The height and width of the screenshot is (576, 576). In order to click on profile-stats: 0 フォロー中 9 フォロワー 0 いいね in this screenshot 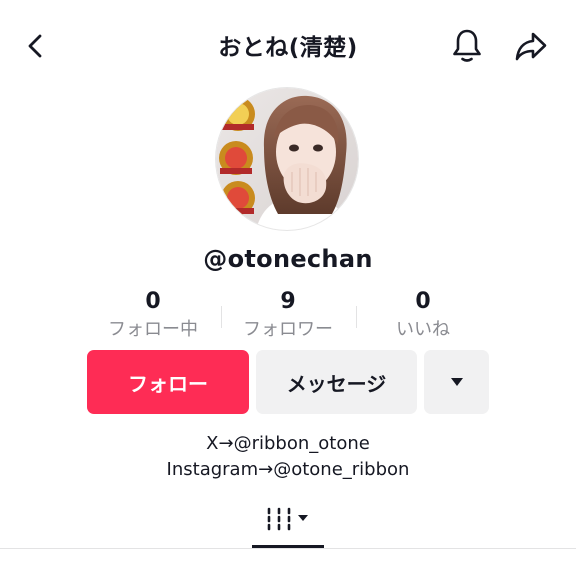, I will do `click(288, 318)`.